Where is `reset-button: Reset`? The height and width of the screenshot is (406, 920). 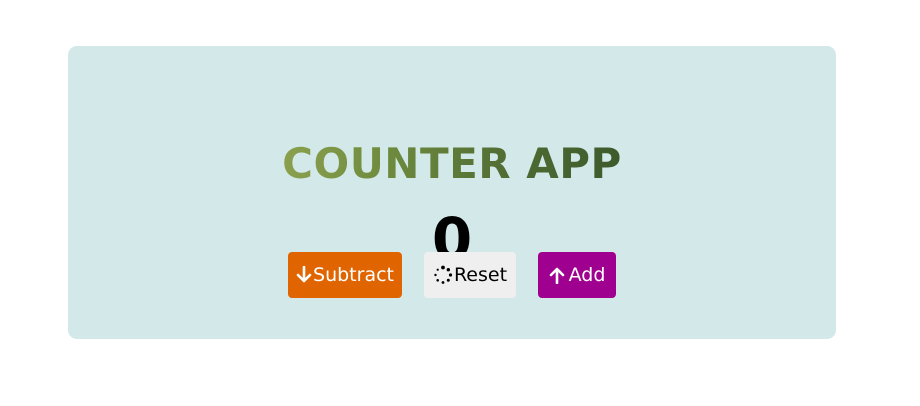
reset-button: Reset is located at coordinates (470, 275).